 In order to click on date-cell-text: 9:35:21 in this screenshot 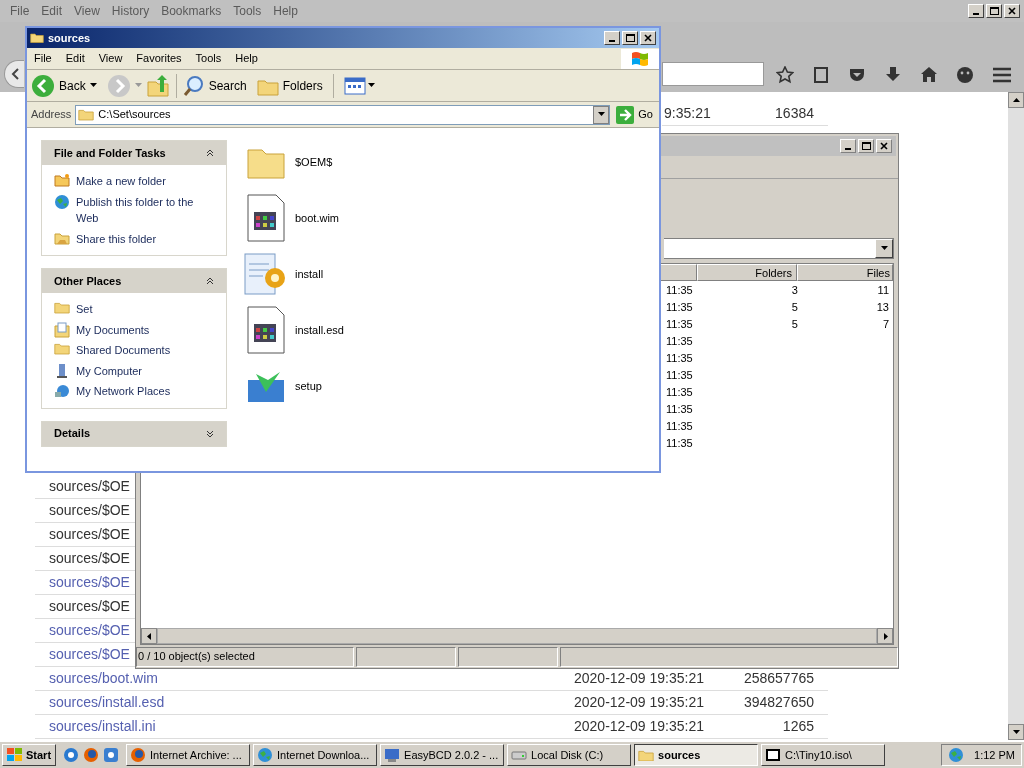, I will do `click(687, 113)`.